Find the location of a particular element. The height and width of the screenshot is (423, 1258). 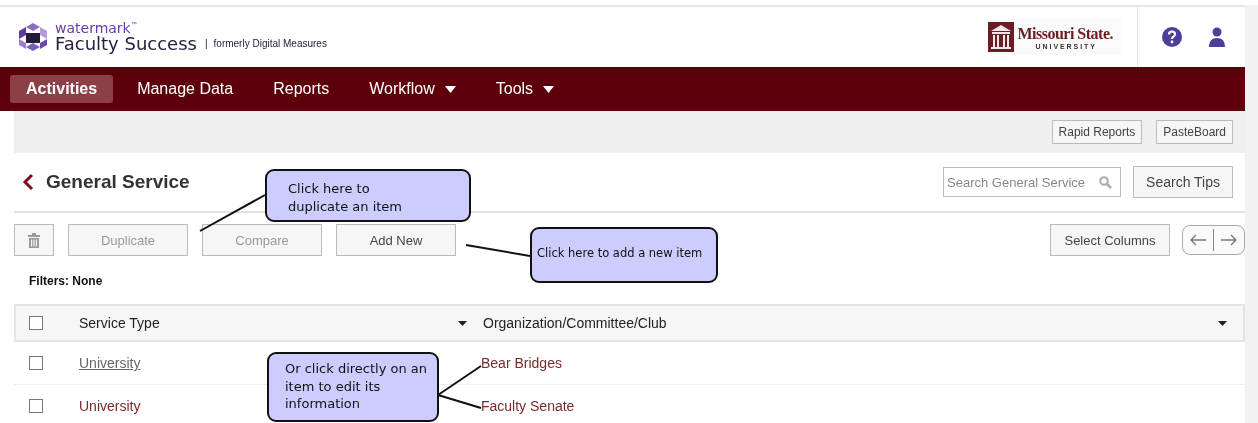

logo-icon is located at coordinates (33, 37).